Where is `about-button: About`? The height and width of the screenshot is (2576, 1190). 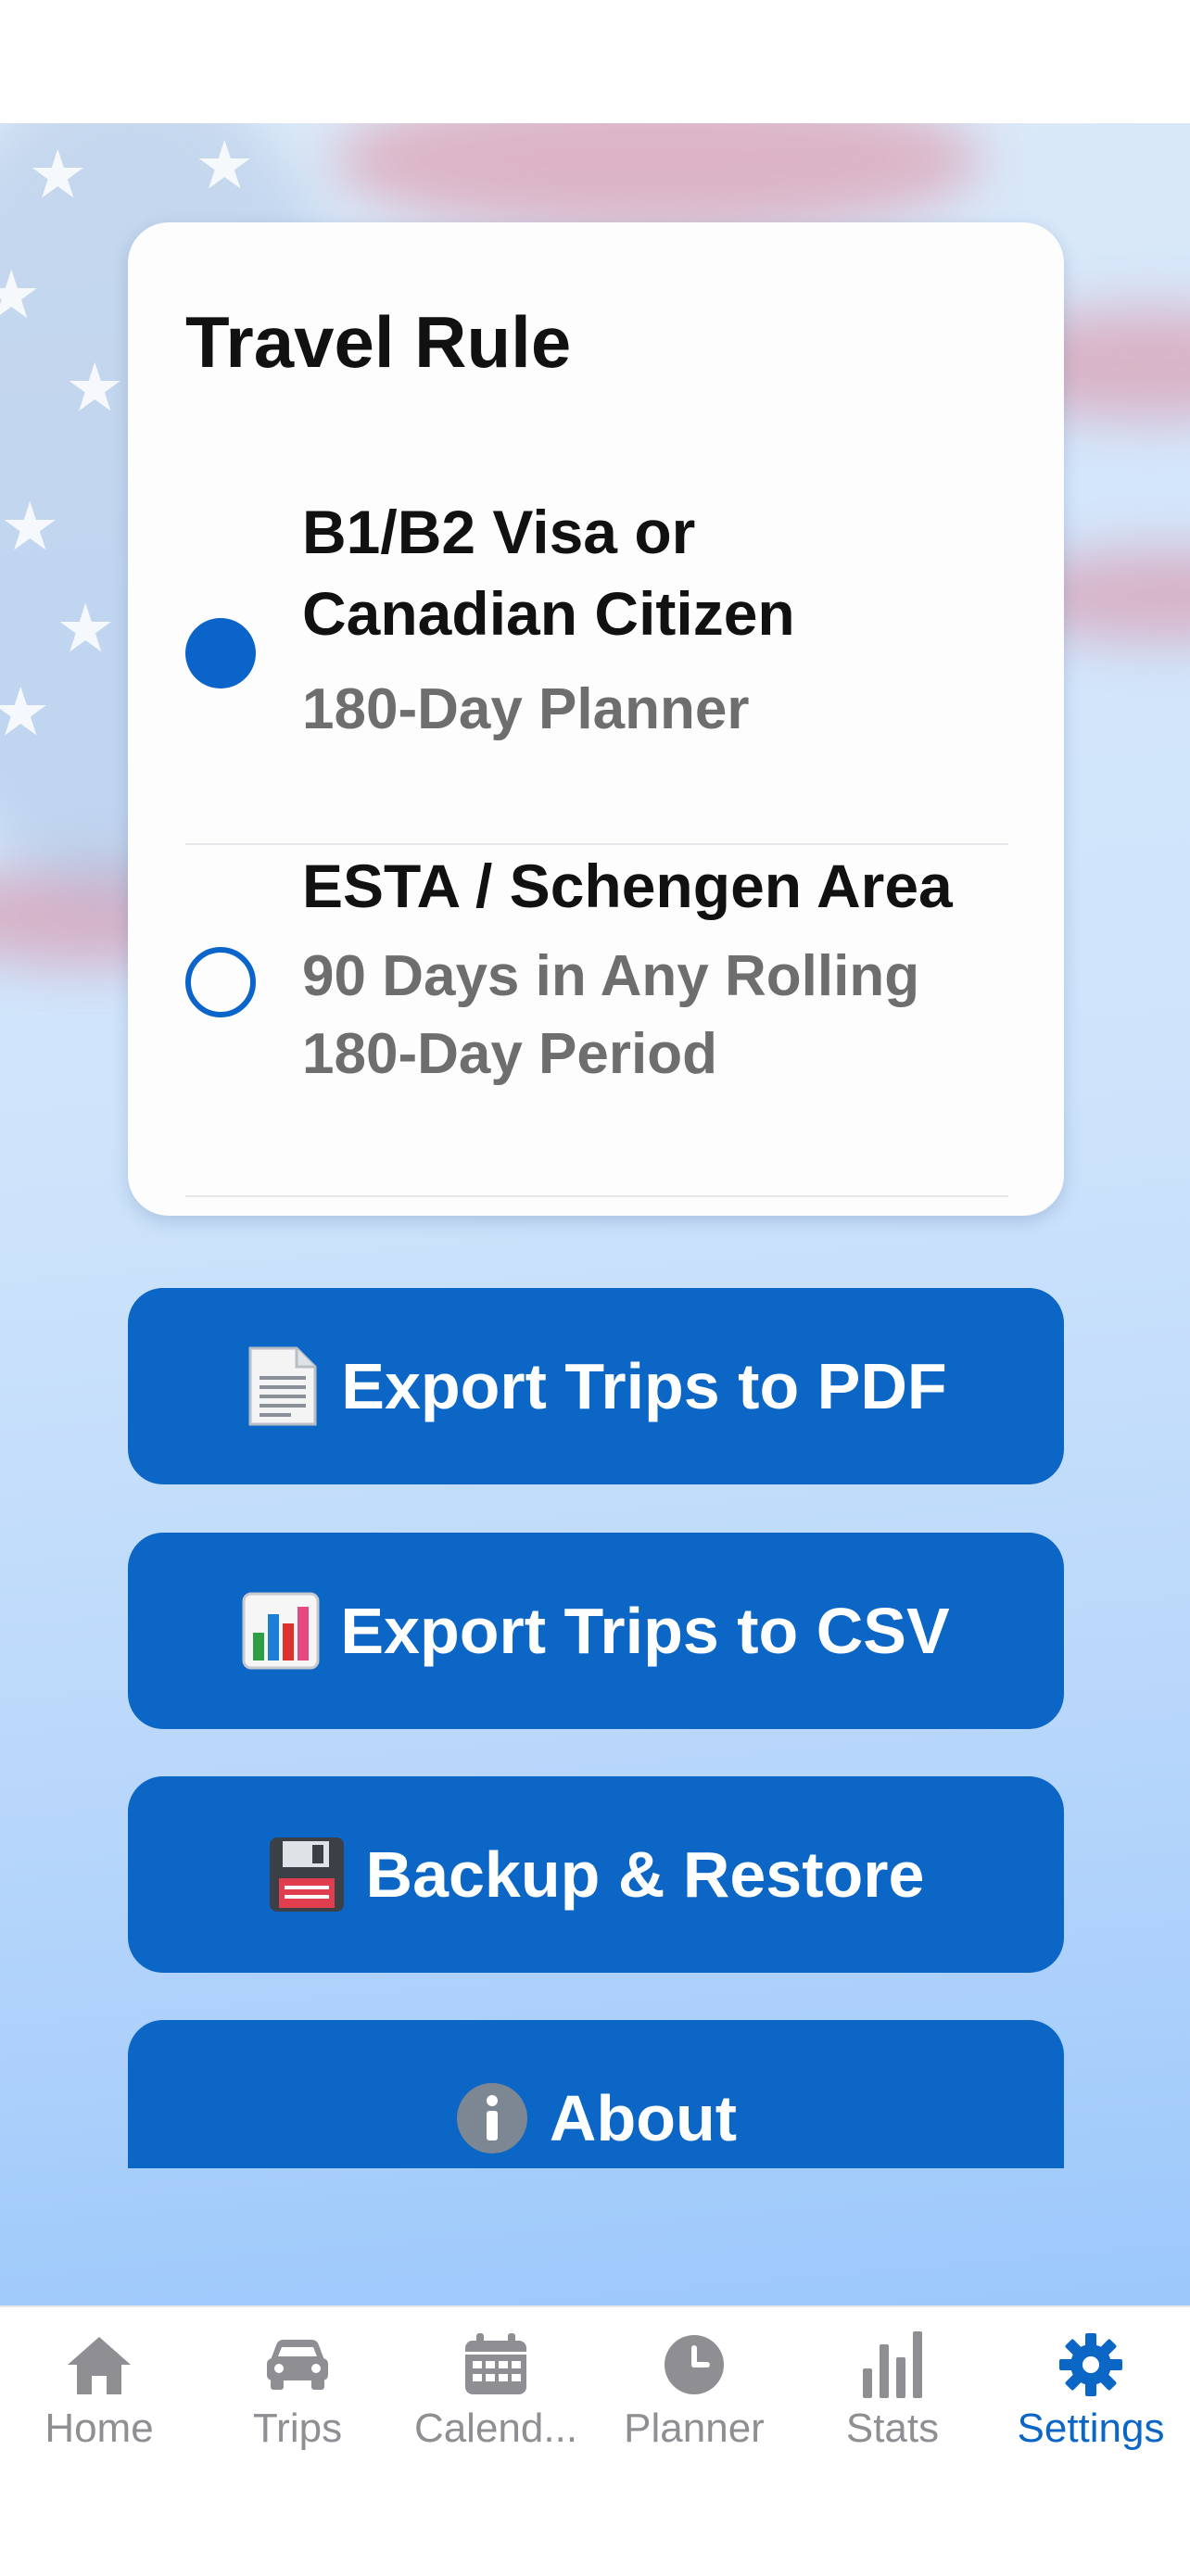
about-button: About is located at coordinates (596, 2094).